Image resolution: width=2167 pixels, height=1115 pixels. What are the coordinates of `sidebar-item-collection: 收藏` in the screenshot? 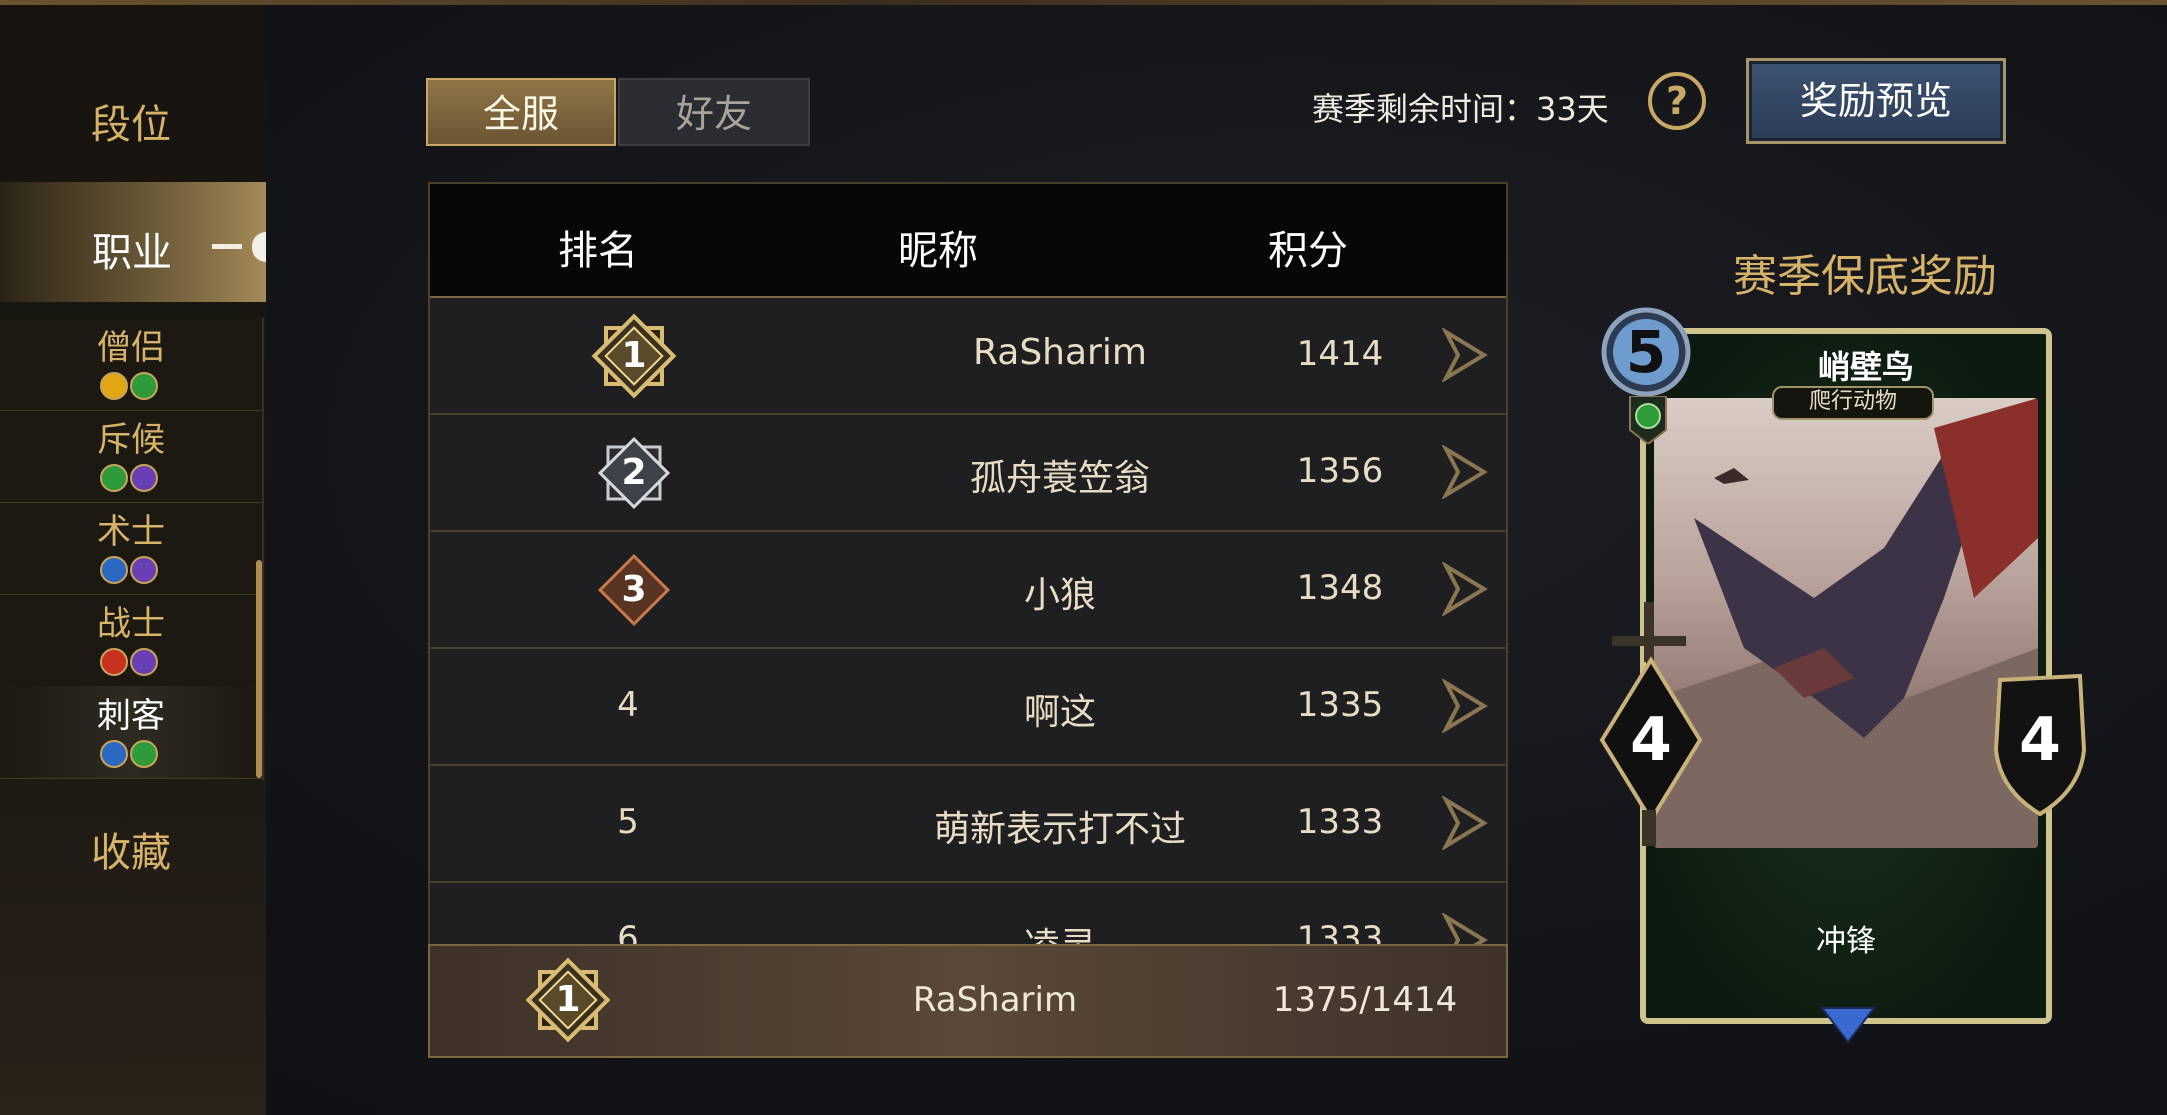 It's located at (131, 849).